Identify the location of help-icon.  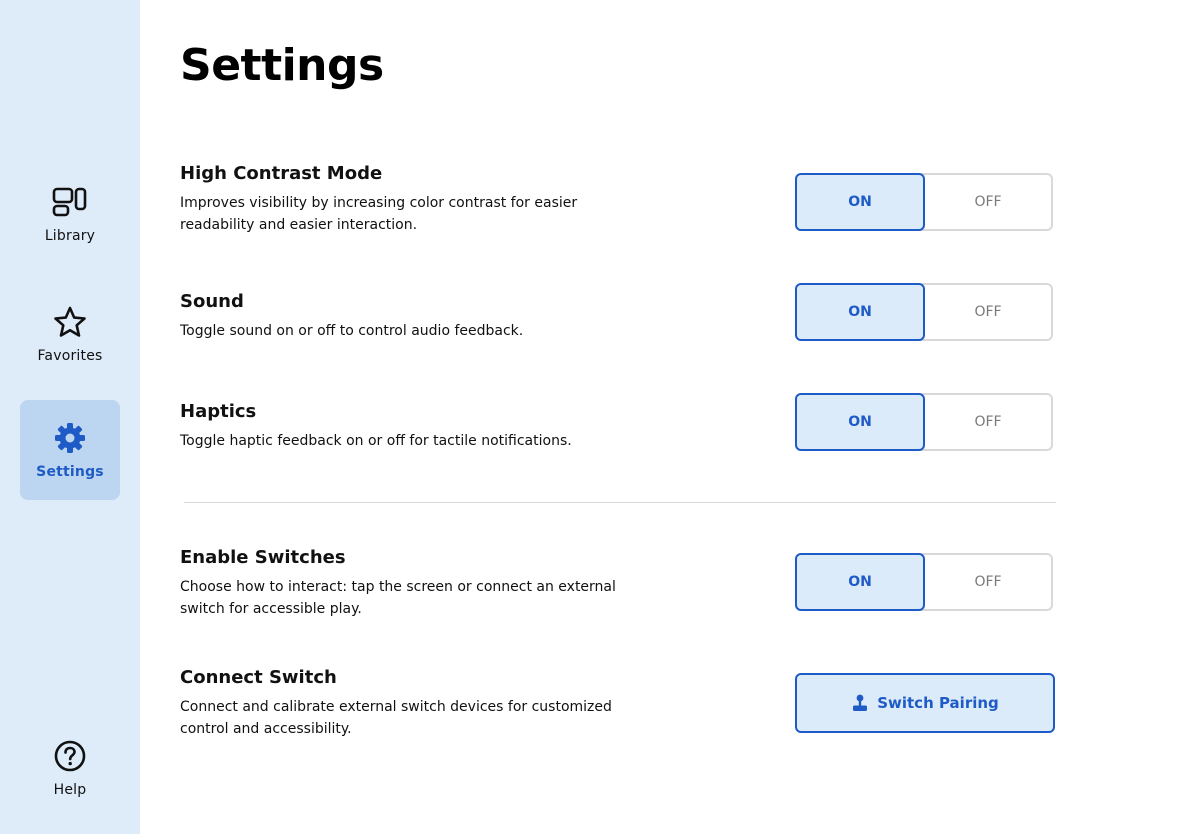
(70, 756).